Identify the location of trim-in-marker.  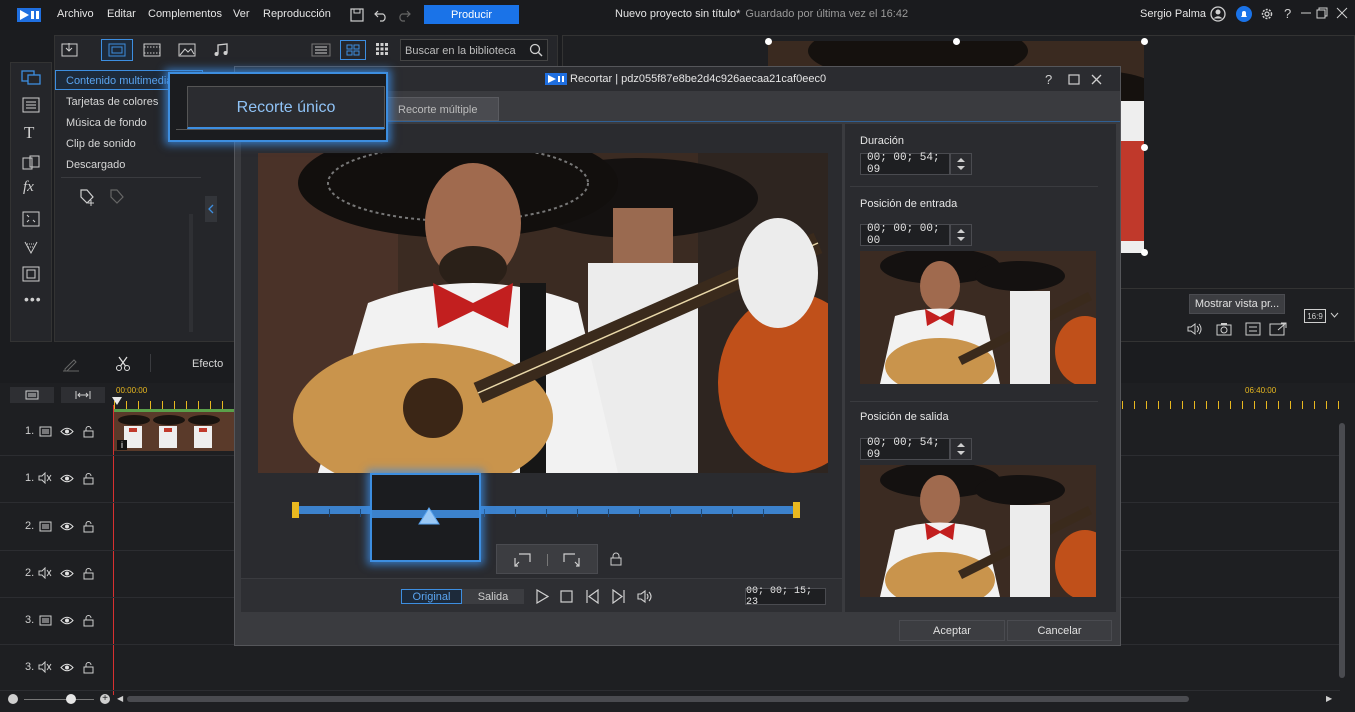
(295, 510).